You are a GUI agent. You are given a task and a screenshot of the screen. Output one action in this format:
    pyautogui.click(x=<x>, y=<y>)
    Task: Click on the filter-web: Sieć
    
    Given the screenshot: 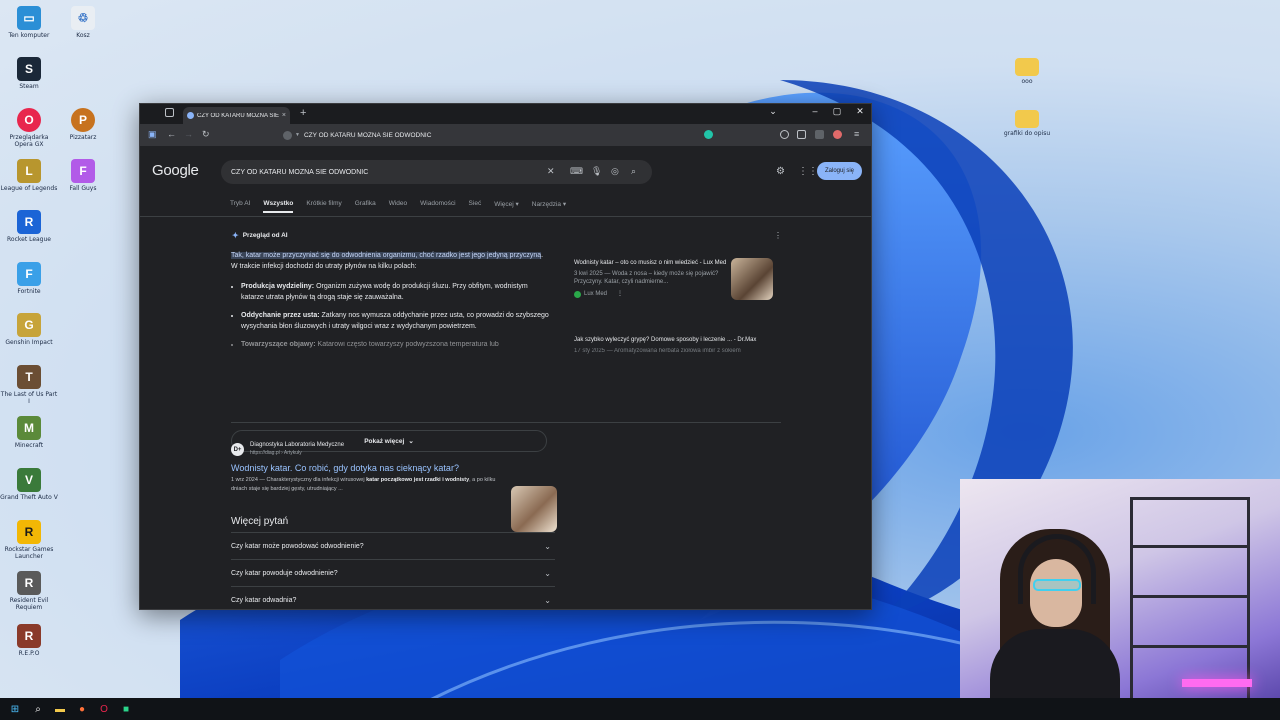 What is the action you would take?
    pyautogui.click(x=475, y=206)
    